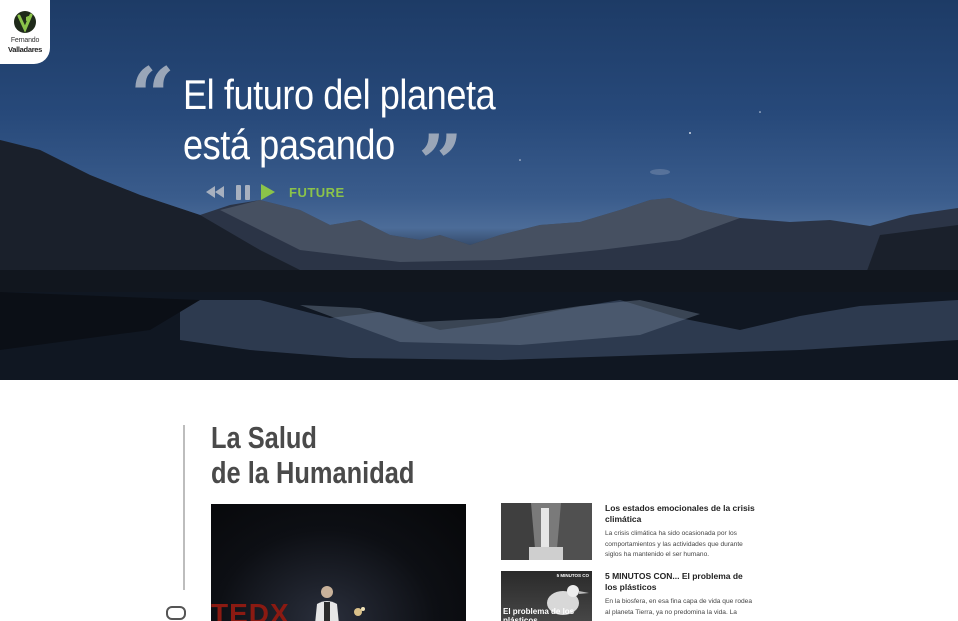  I want to click on tedx-stage-text: TEDX, so click(250, 609).